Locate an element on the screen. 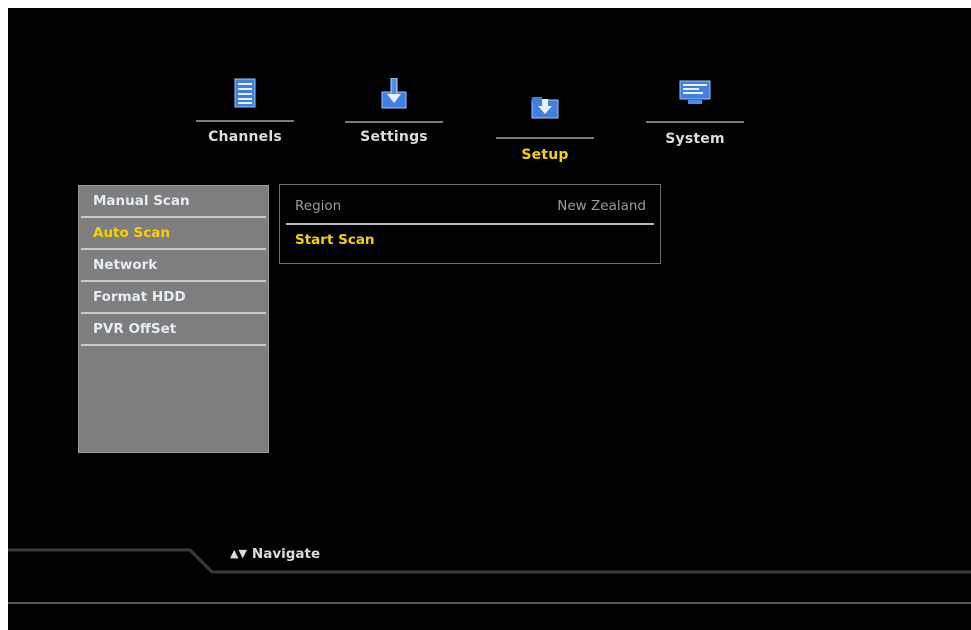  tab-channels: Channels is located at coordinates (245, 118).